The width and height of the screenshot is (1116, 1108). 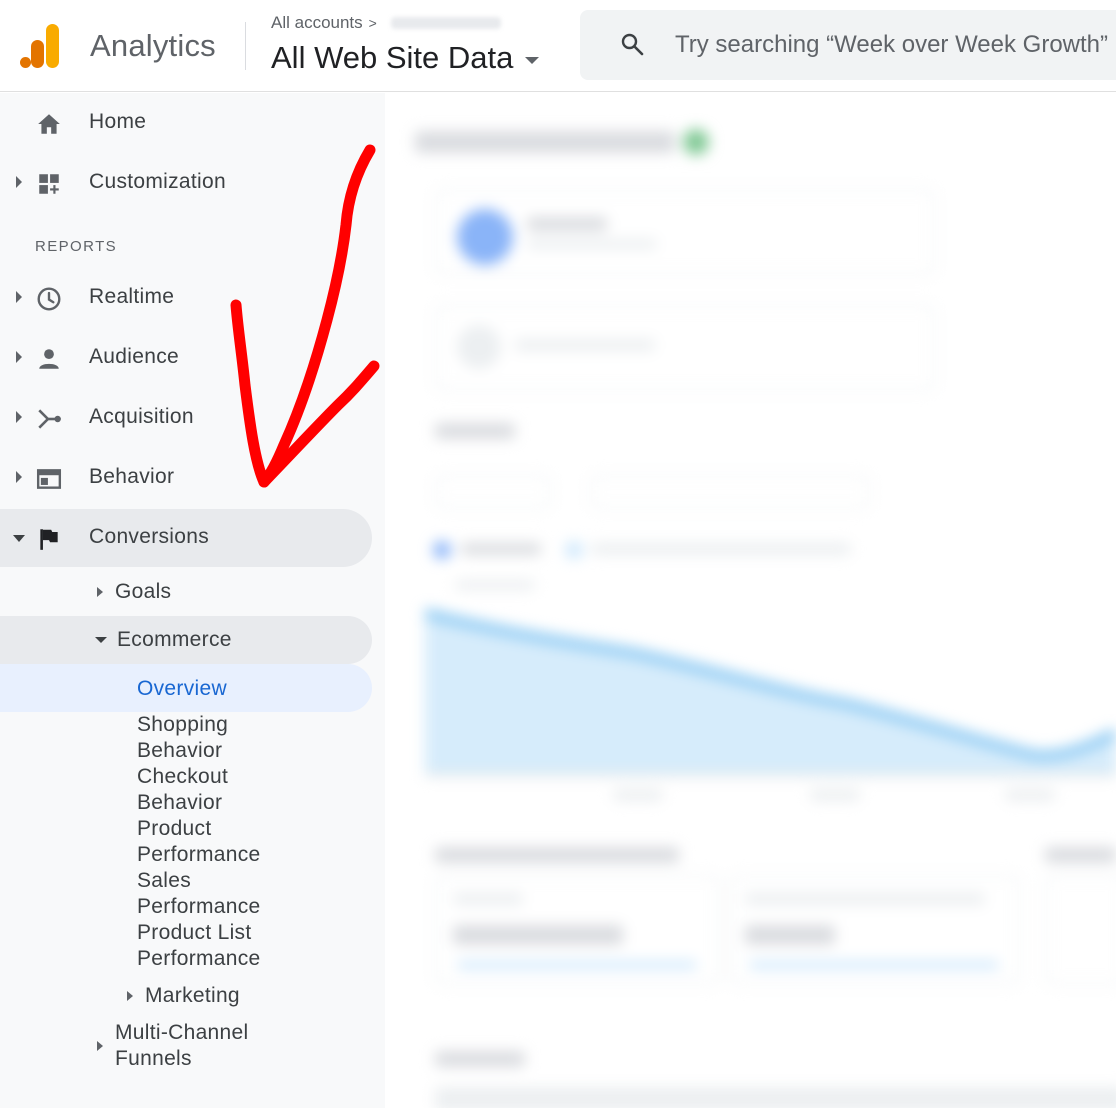 I want to click on all-accounts-link: All accounts, so click(x=317, y=23).